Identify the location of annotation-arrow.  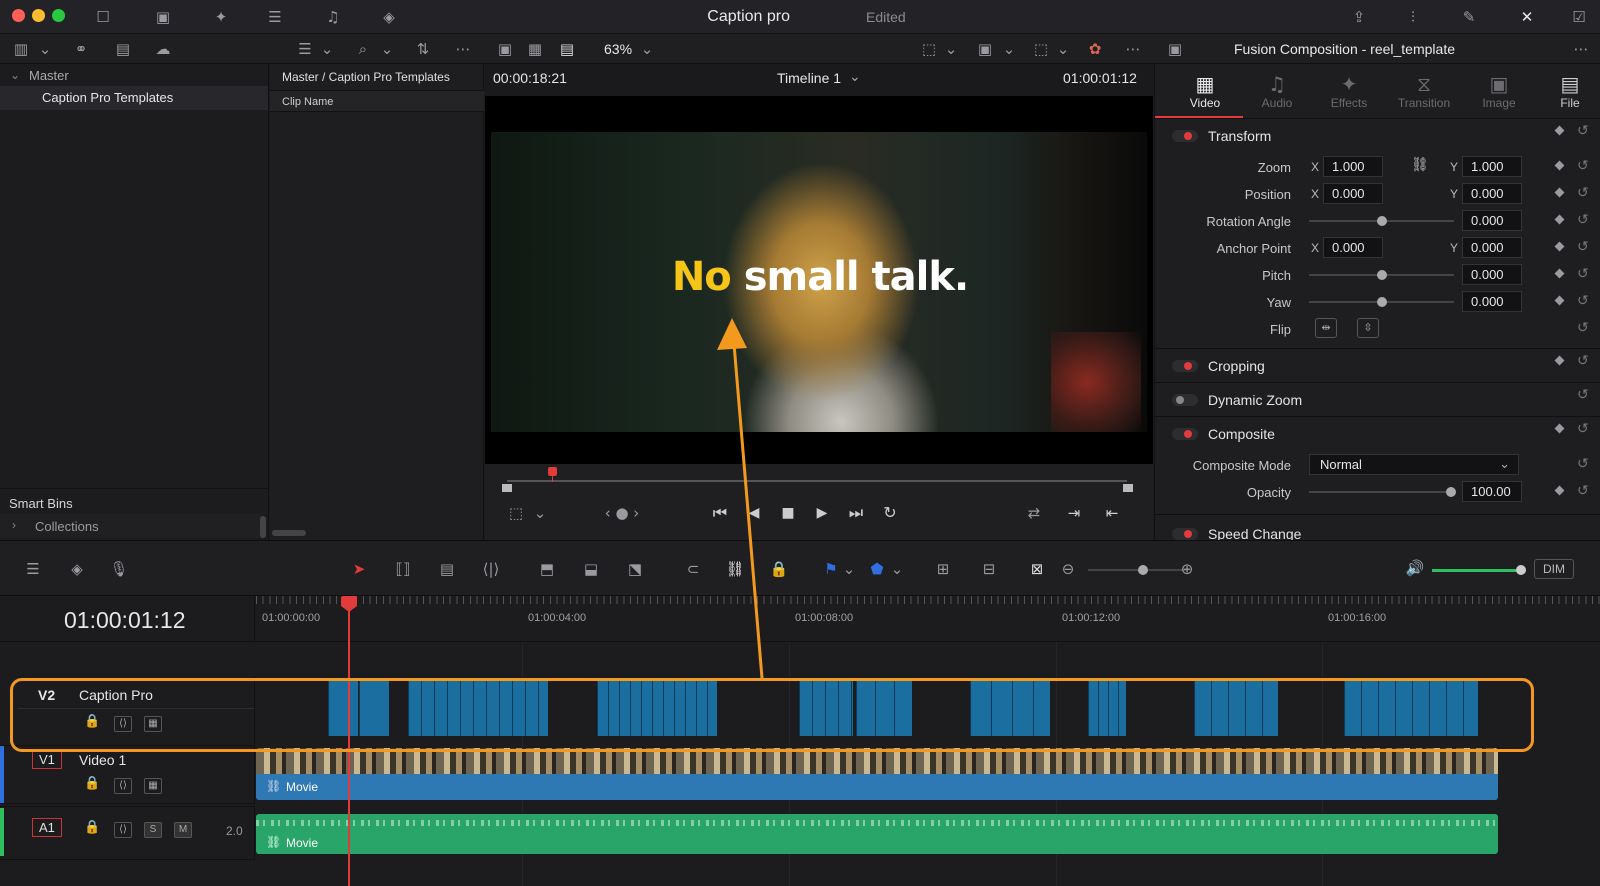
(740, 498).